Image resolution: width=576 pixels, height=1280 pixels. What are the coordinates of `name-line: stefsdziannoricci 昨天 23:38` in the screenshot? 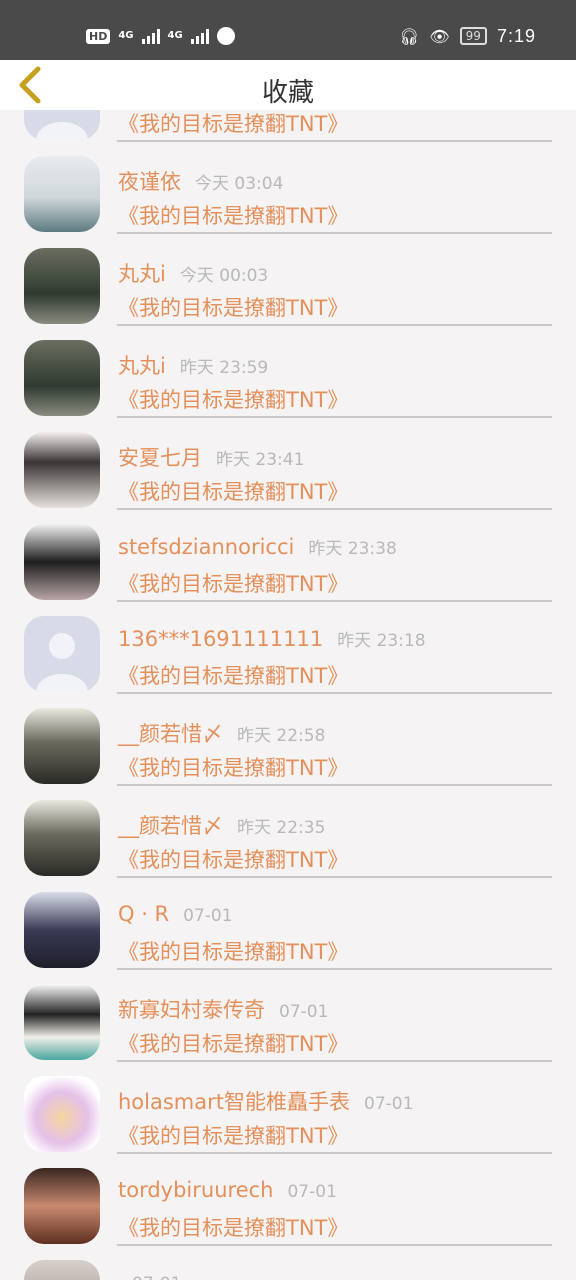 It's located at (257, 546).